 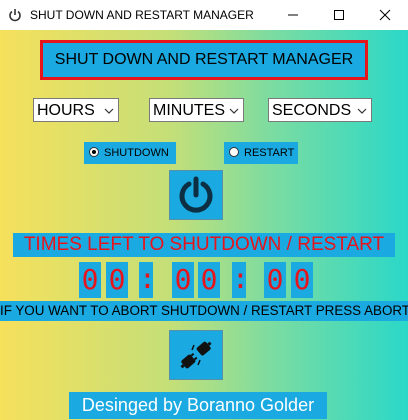 I want to click on minutes-select-value: MINUTES, so click(x=189, y=110).